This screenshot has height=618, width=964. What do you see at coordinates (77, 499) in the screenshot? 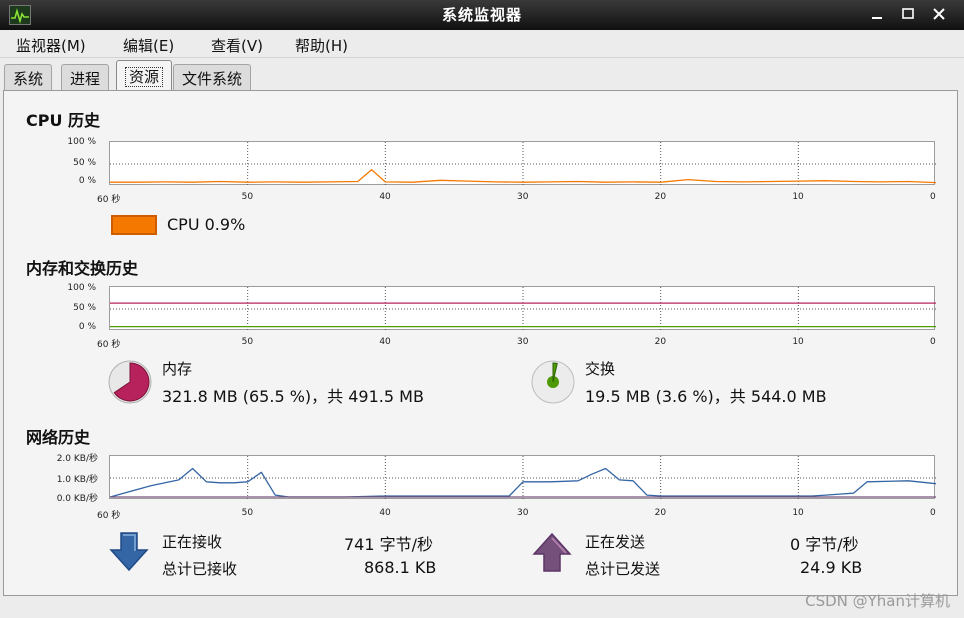
I see `net-y-tick: 0.0 KB/秒` at bounding box center [77, 499].